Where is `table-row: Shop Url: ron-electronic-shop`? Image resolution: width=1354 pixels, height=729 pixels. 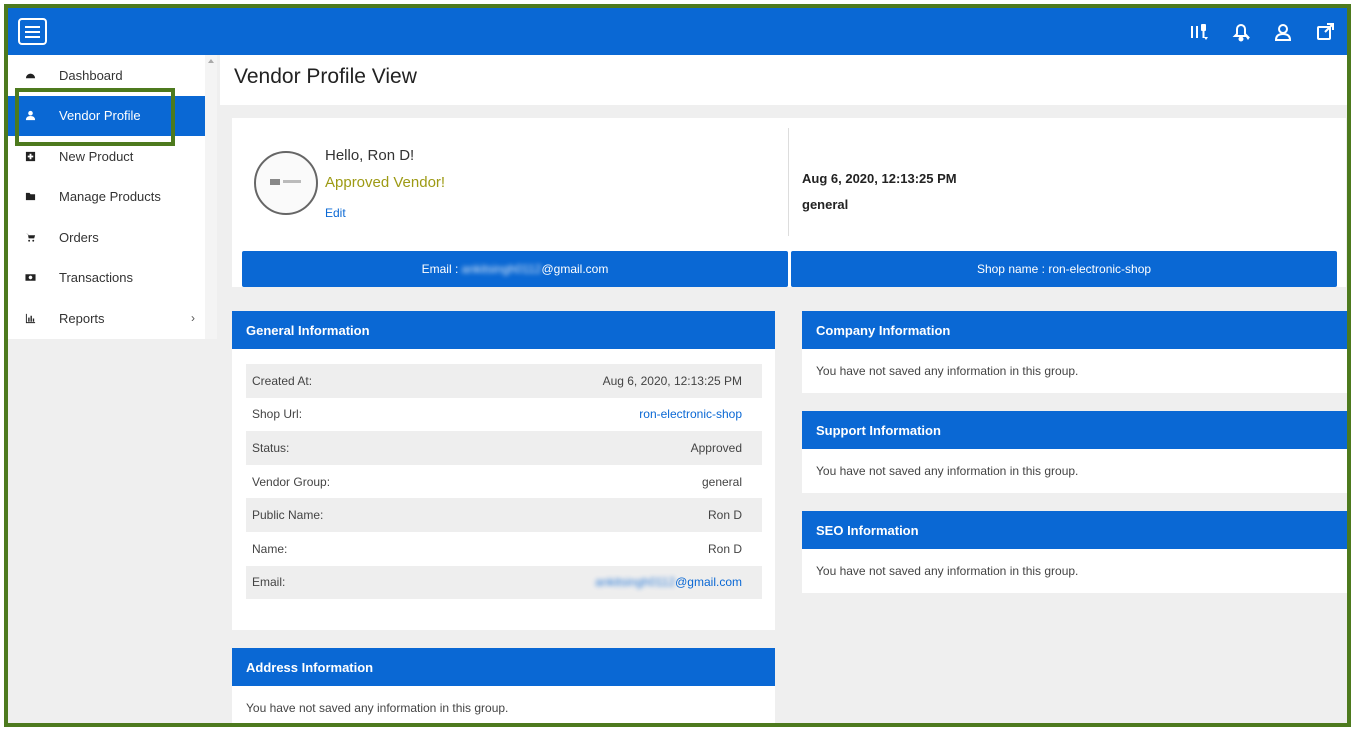
table-row: Shop Url: ron-electronic-shop is located at coordinates (504, 415).